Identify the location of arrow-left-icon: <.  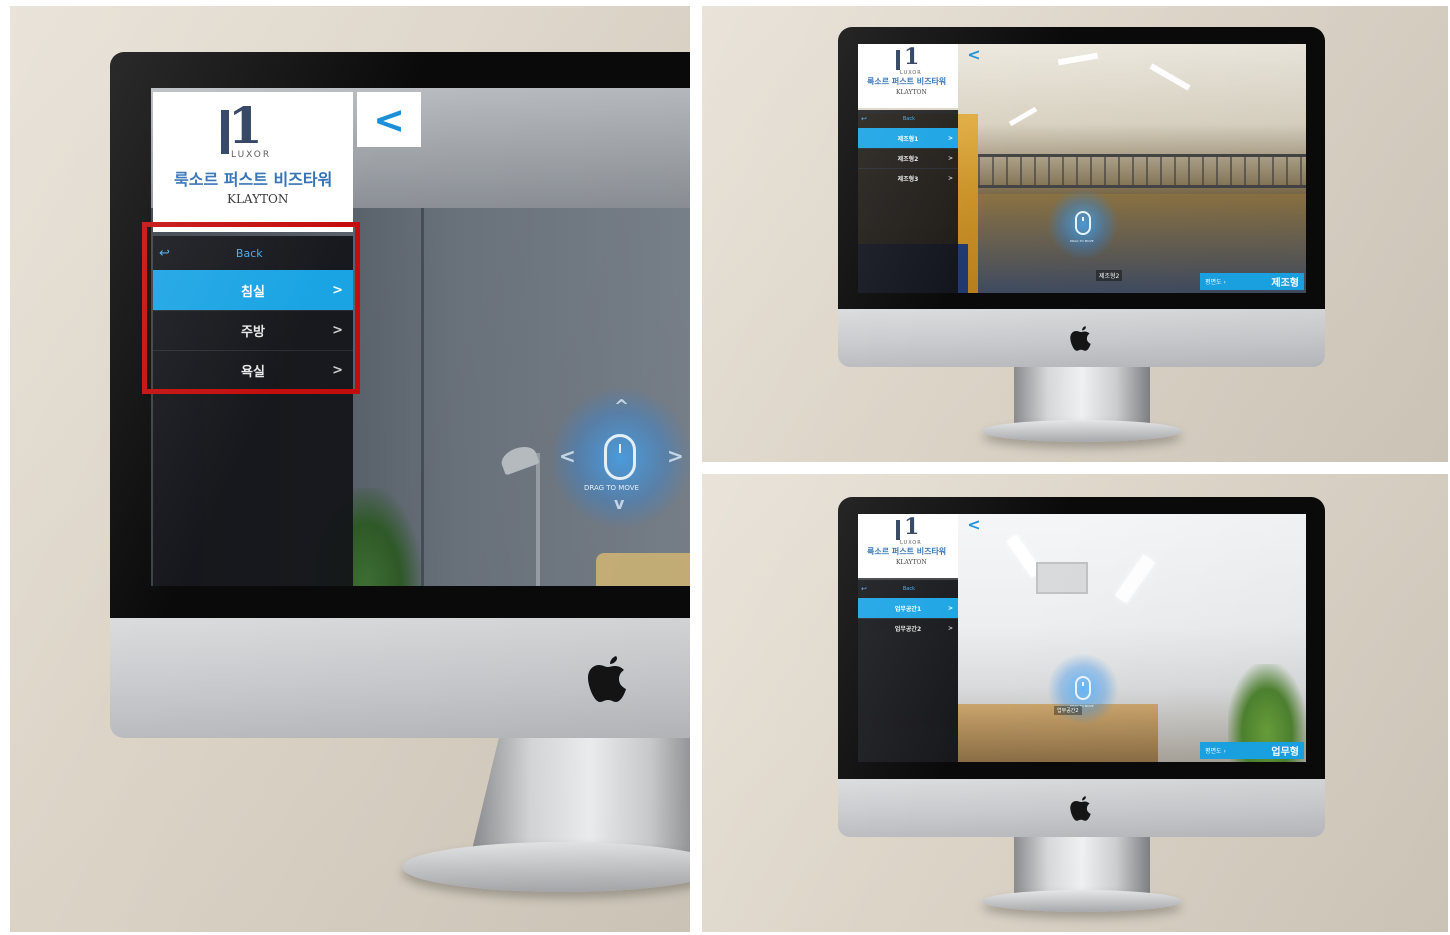
(567, 456).